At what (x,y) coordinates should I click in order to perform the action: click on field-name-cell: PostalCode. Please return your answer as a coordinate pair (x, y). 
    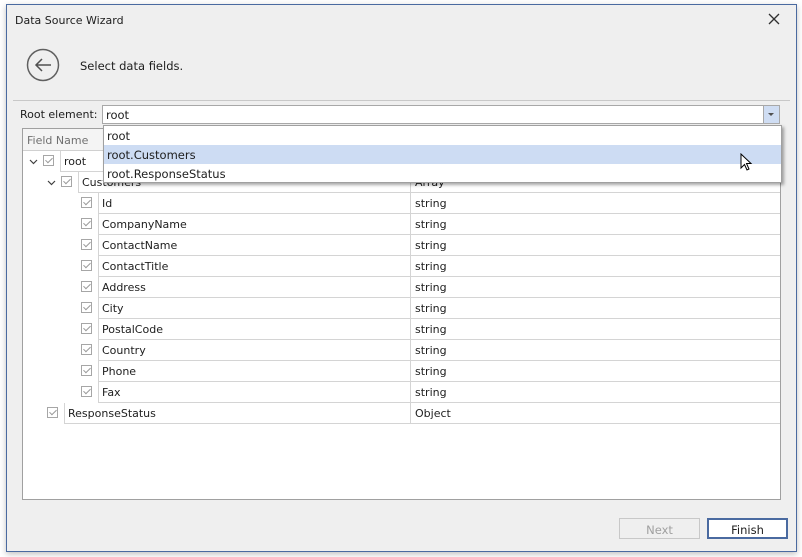
    Looking at the image, I should click on (254, 329).